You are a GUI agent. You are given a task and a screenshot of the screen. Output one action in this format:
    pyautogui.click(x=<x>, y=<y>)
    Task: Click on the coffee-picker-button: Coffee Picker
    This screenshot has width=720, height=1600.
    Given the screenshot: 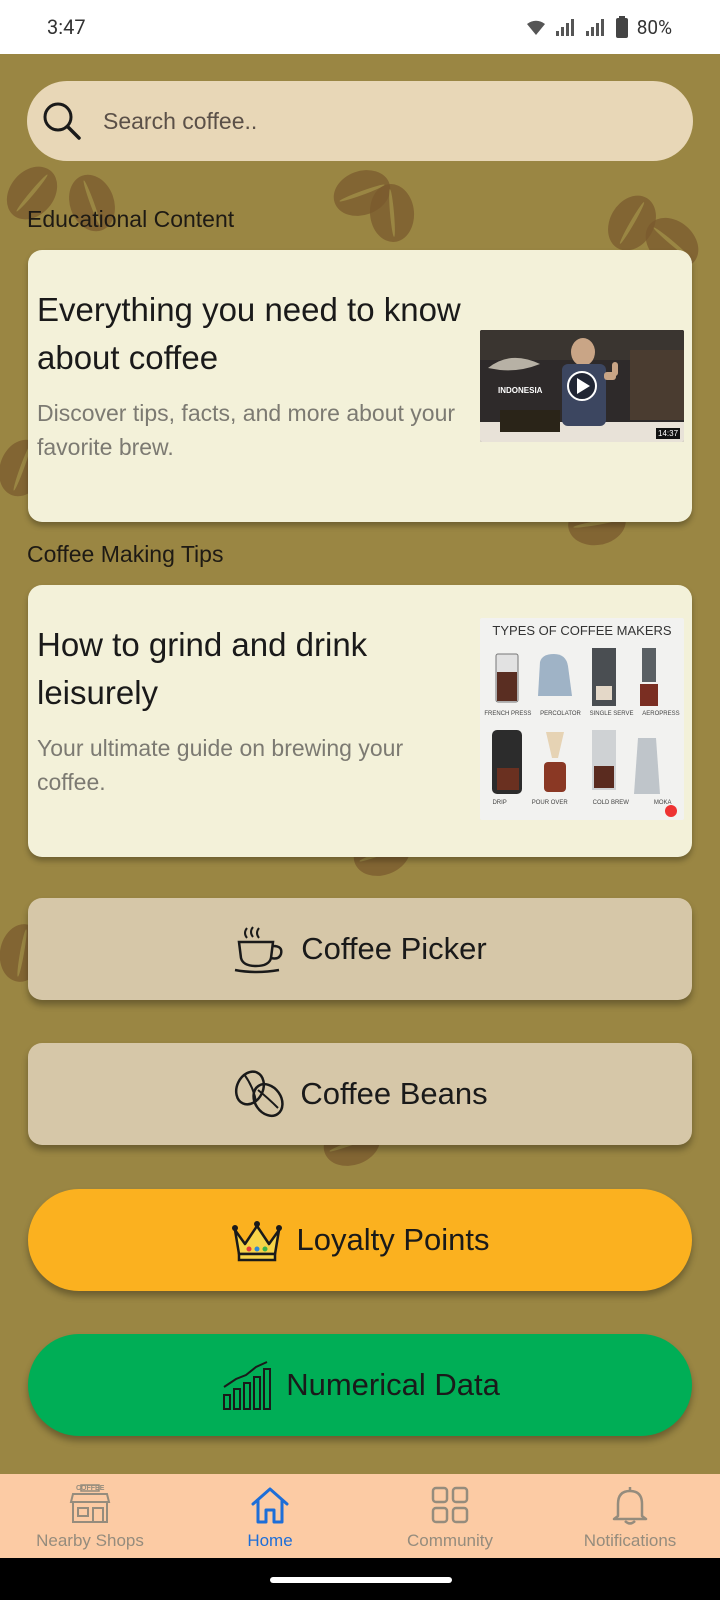 What is the action you would take?
    pyautogui.click(x=360, y=949)
    